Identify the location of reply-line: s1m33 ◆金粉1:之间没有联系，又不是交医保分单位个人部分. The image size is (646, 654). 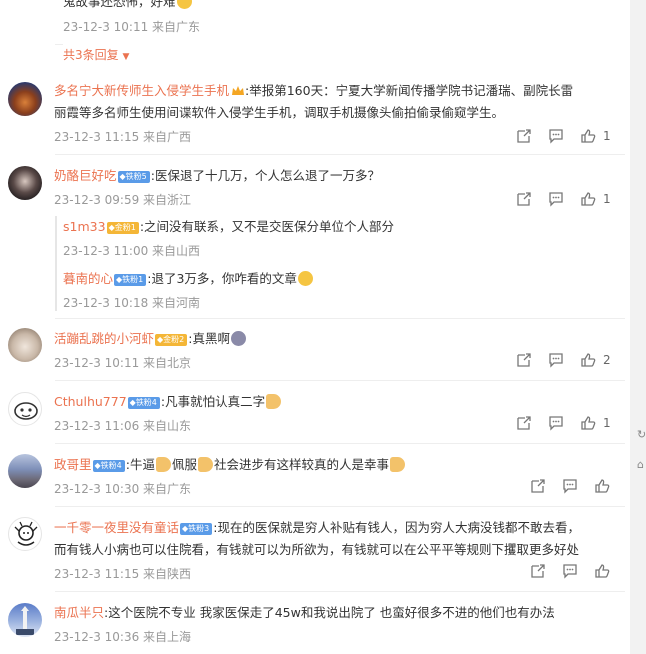
(229, 226).